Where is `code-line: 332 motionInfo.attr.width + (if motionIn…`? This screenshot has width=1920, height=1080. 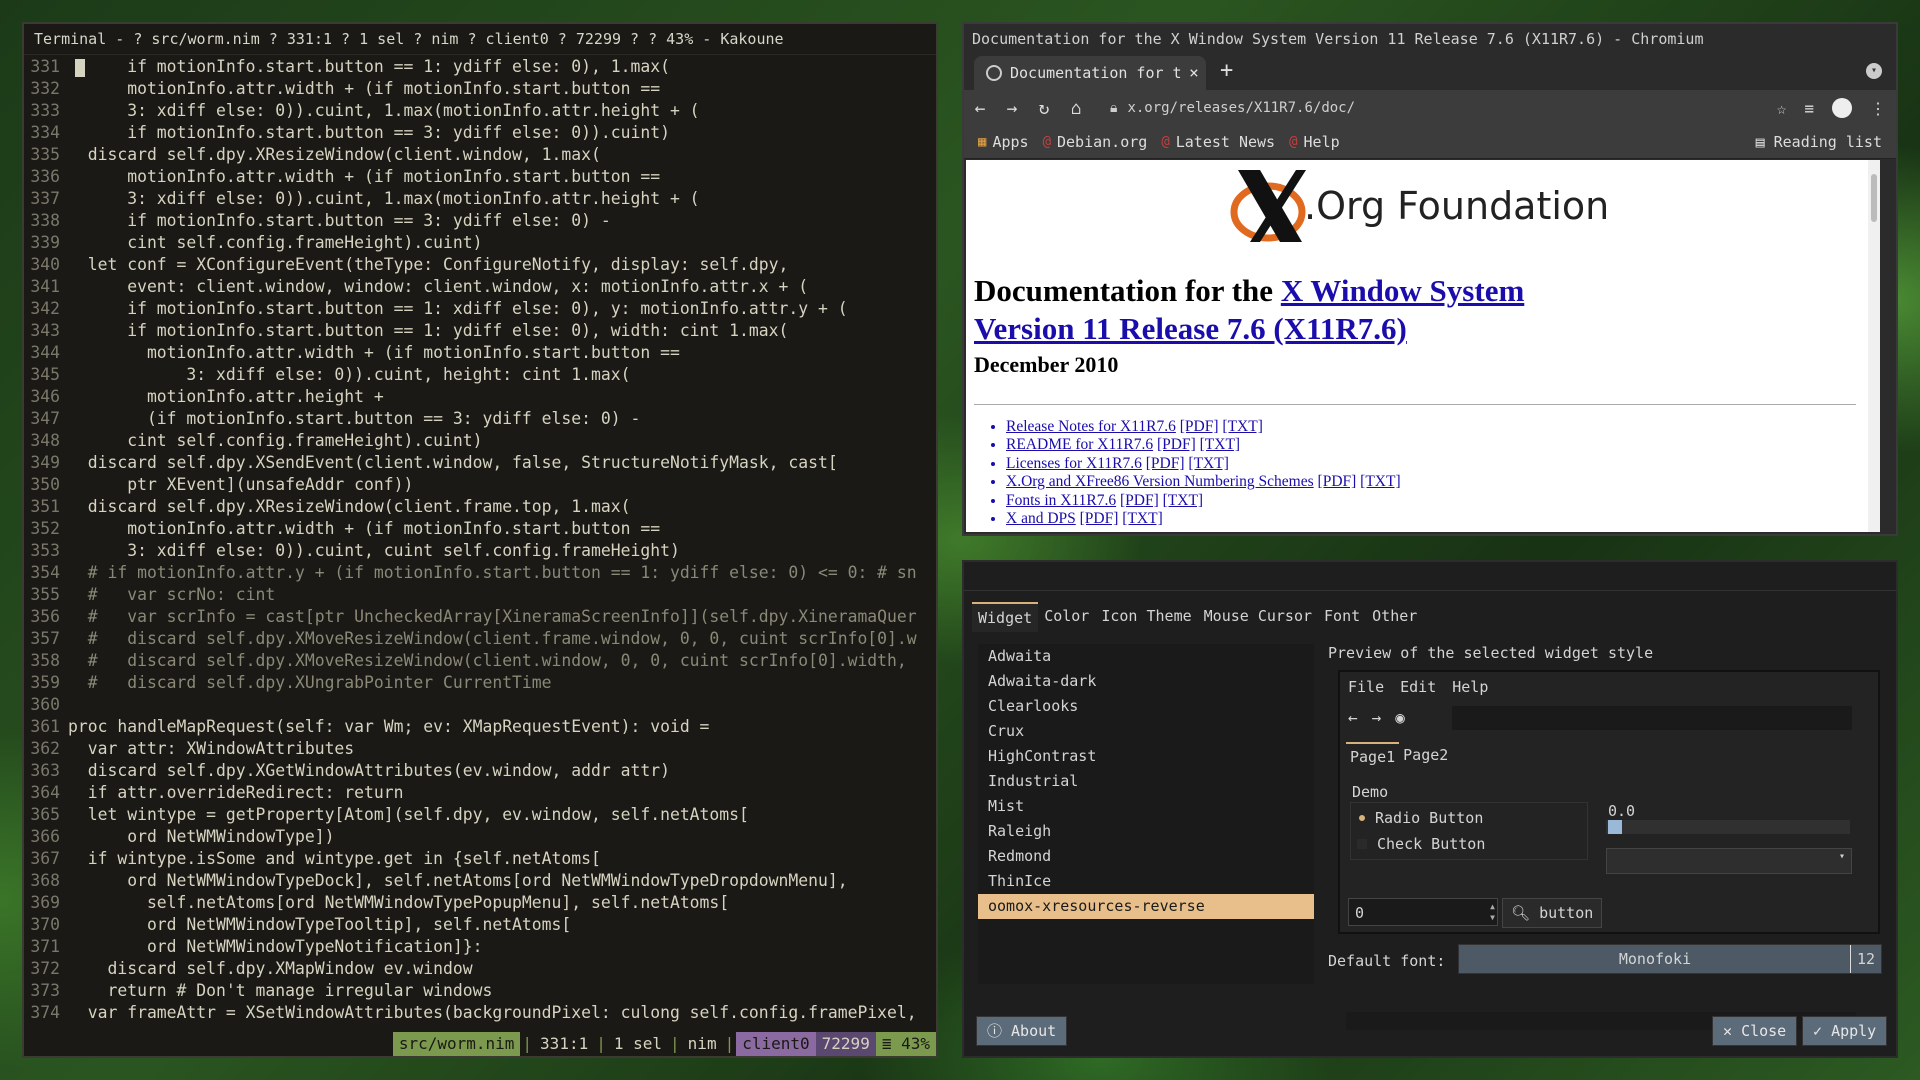 code-line: 332 motionInfo.attr.width + (if motionIn… is located at coordinates (480, 89).